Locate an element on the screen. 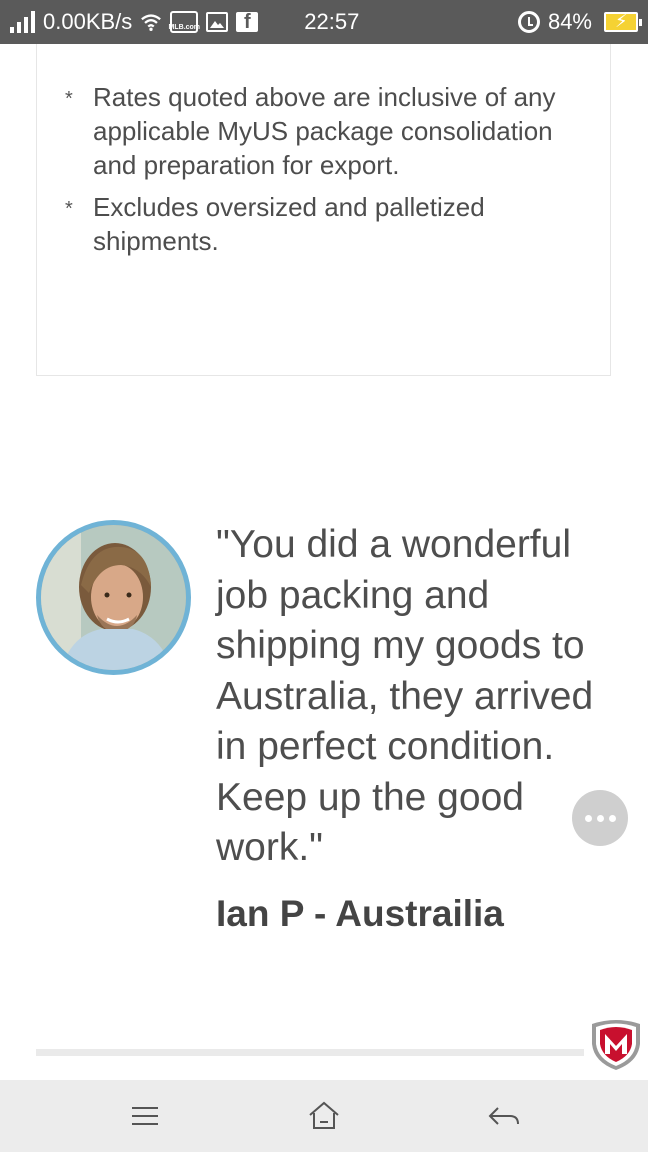  menu-button is located at coordinates (146, 1116).